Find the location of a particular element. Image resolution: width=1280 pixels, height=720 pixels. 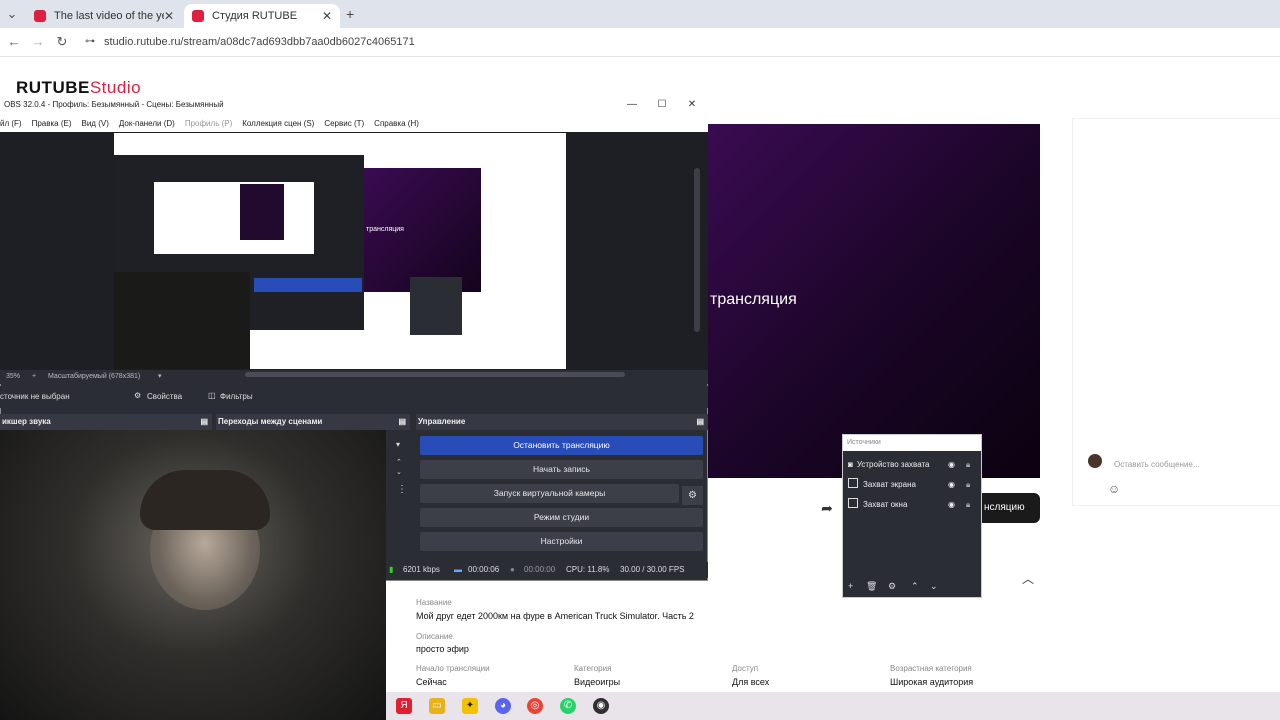

source-name: Захват экрана is located at coordinates (889, 484).